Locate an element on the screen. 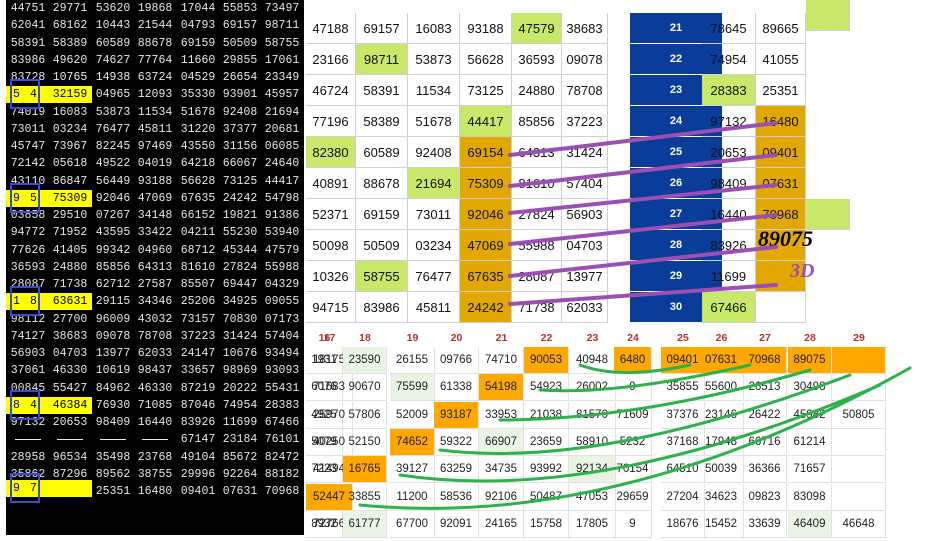  left-panel-number: 49522 is located at coordinates (113, 164).